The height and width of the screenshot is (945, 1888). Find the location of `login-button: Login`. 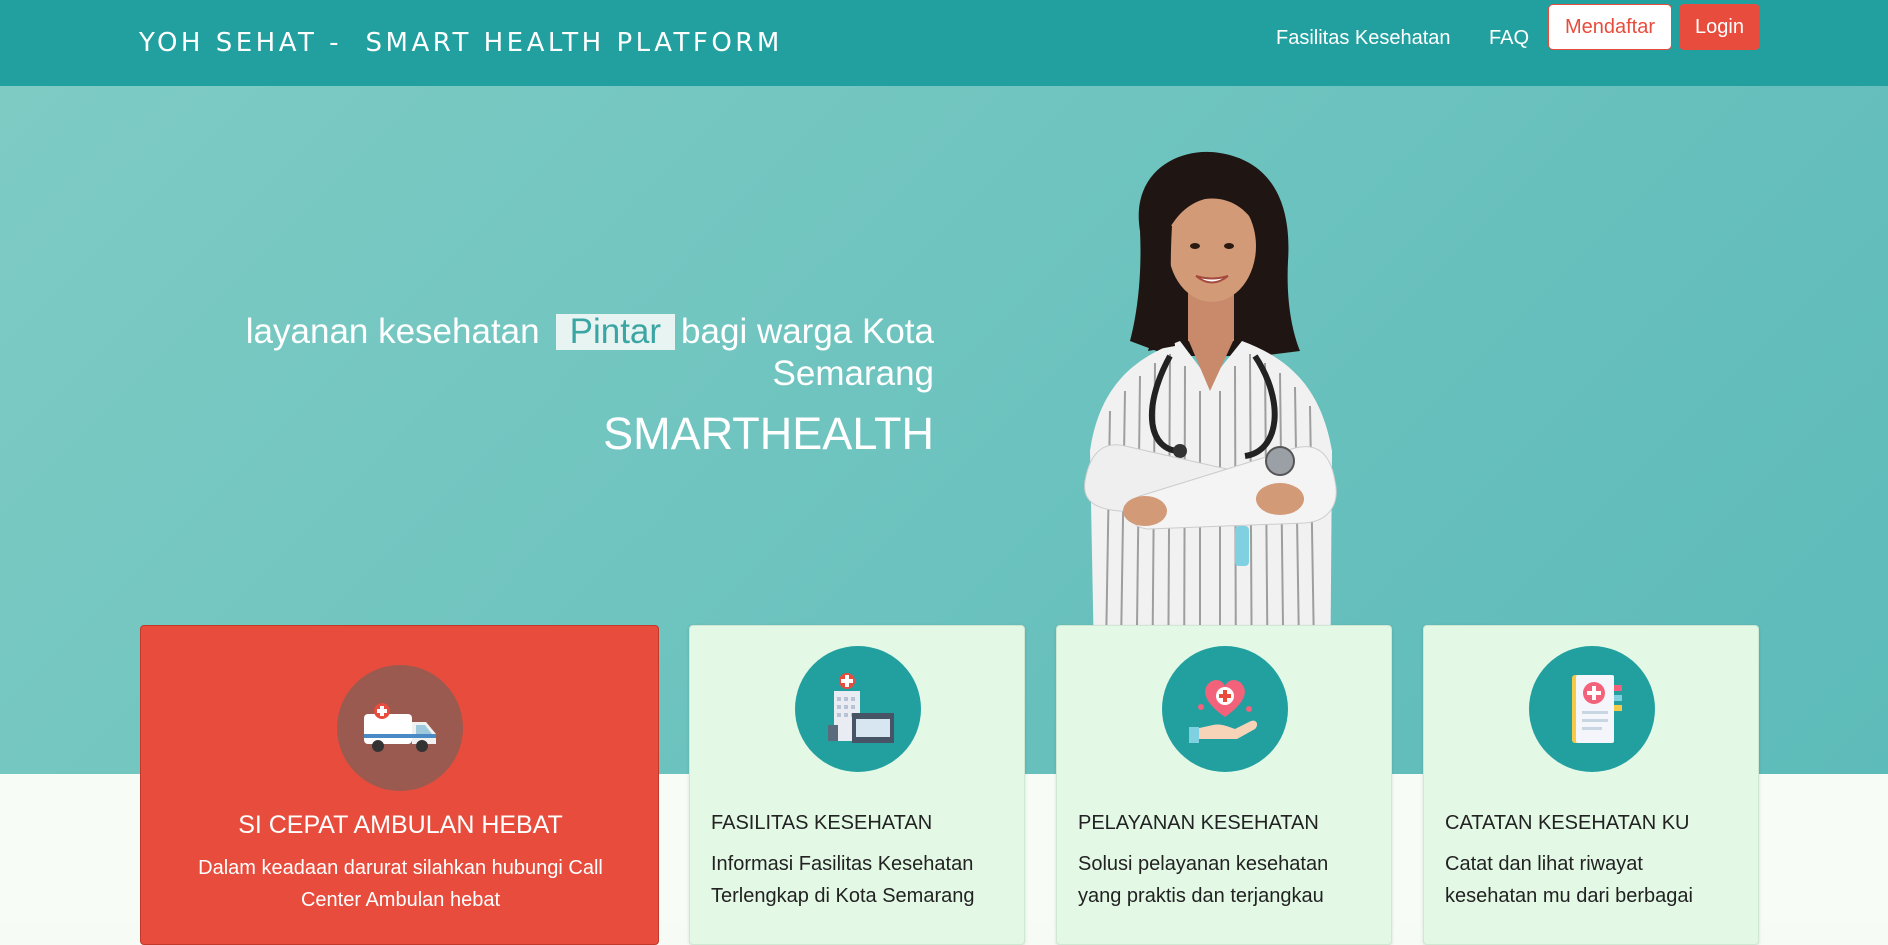

login-button: Login is located at coordinates (1719, 27).